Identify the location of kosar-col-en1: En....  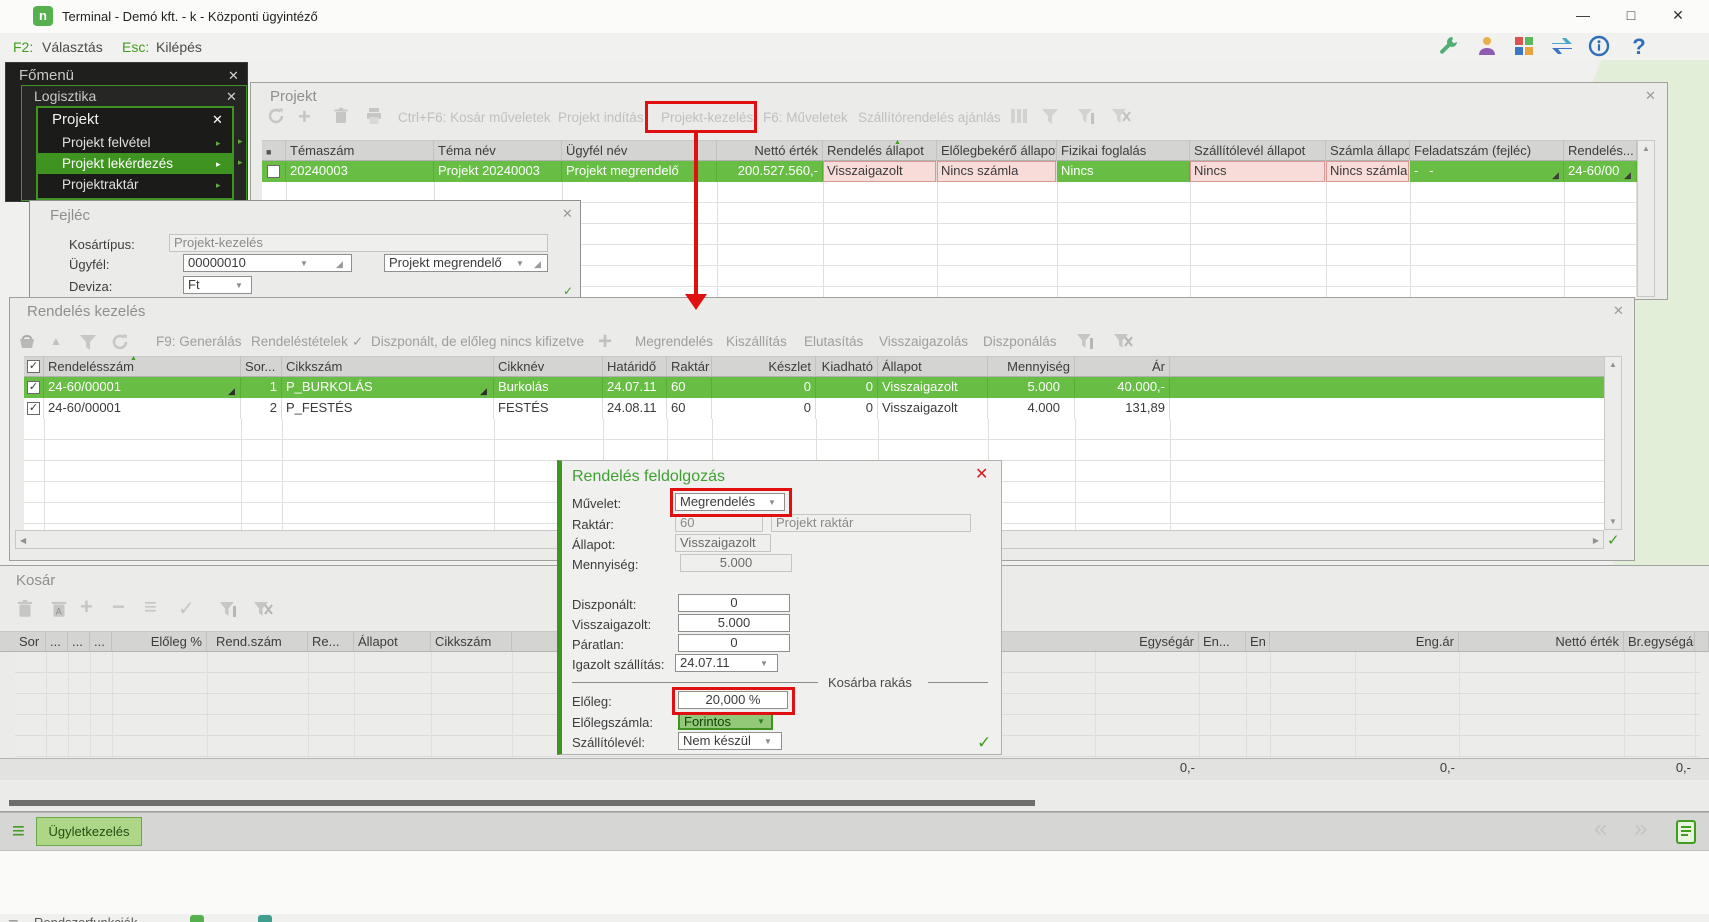
(1222, 641).